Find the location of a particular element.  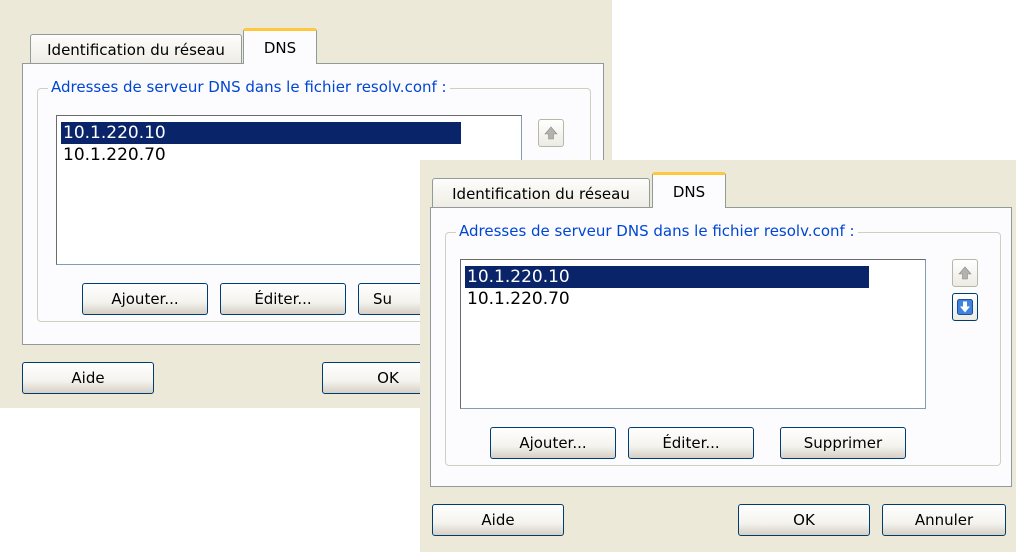

ok-button: OK is located at coordinates (804, 520).